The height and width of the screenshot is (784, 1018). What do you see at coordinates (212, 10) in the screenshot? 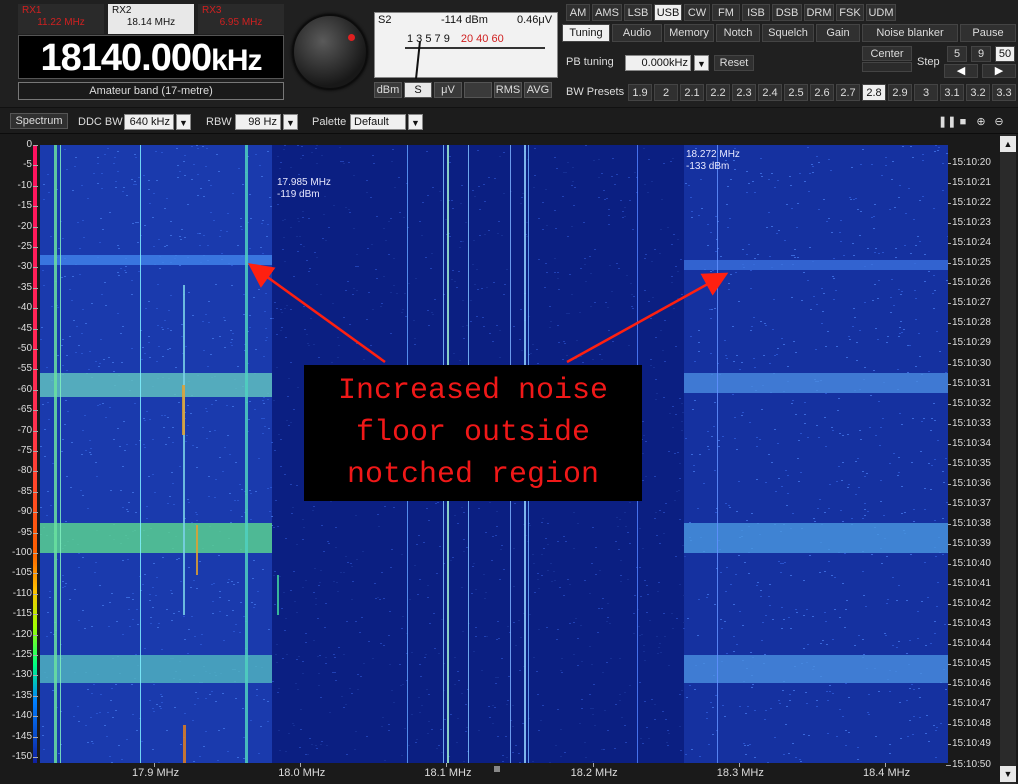
I see `rx3-name: RX3` at bounding box center [212, 10].